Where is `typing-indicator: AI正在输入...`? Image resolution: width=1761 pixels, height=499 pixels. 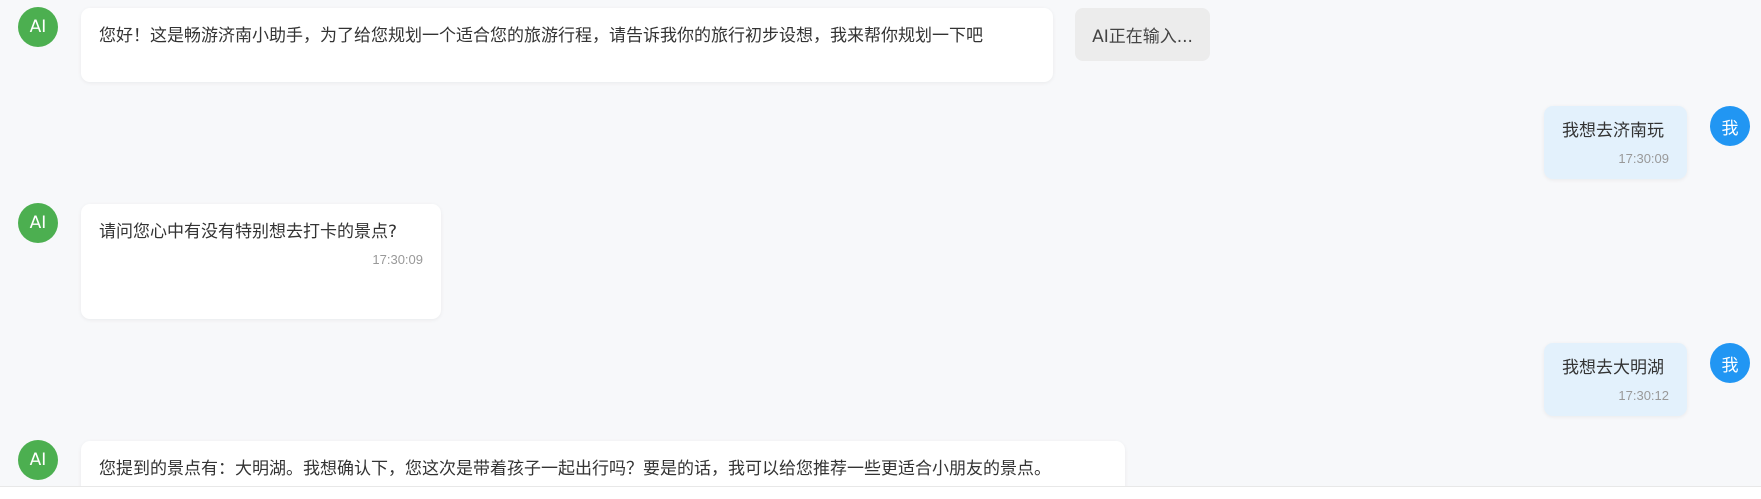 typing-indicator: AI正在输入... is located at coordinates (1142, 34).